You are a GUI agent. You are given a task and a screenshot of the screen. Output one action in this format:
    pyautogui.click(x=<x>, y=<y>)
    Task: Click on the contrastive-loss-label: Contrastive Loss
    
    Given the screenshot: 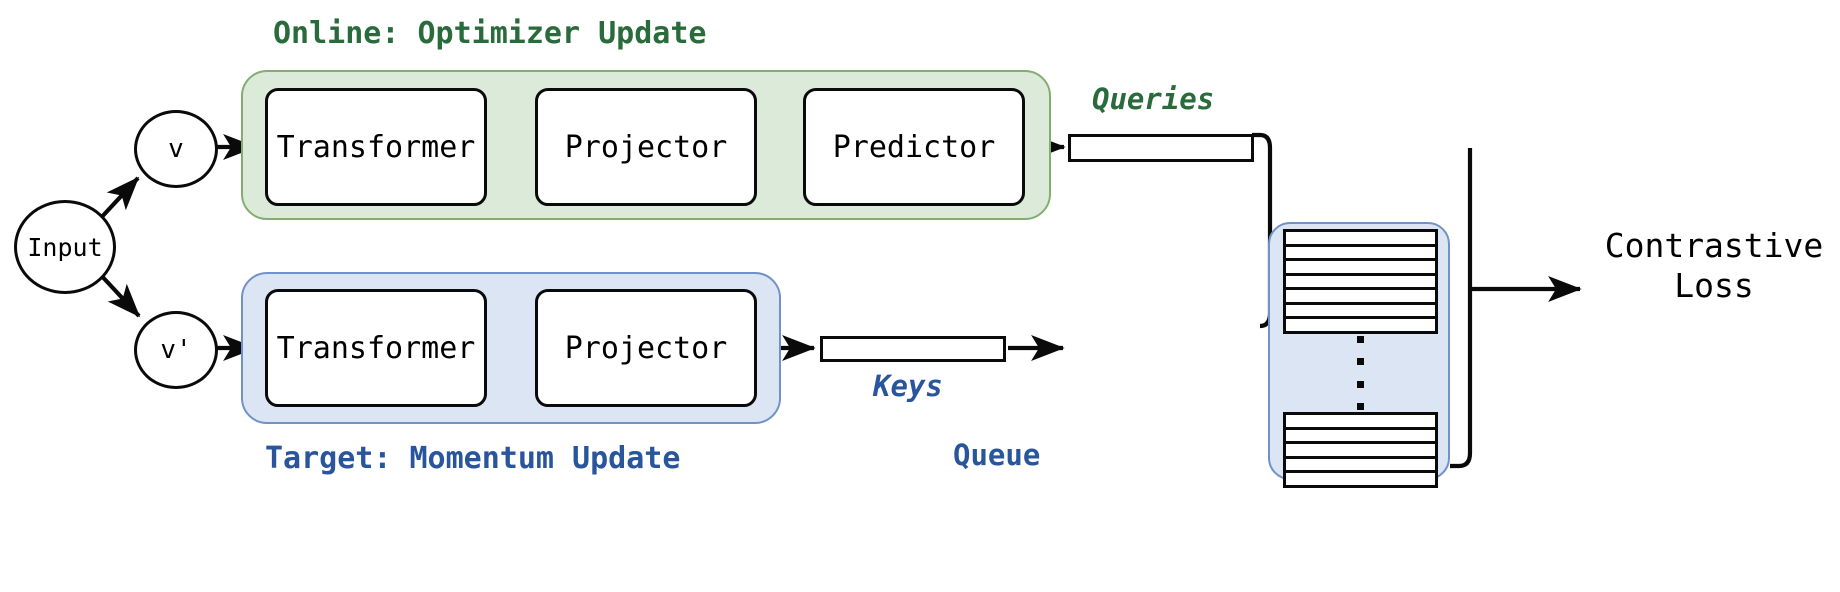 What is the action you would take?
    pyautogui.click(x=1714, y=266)
    